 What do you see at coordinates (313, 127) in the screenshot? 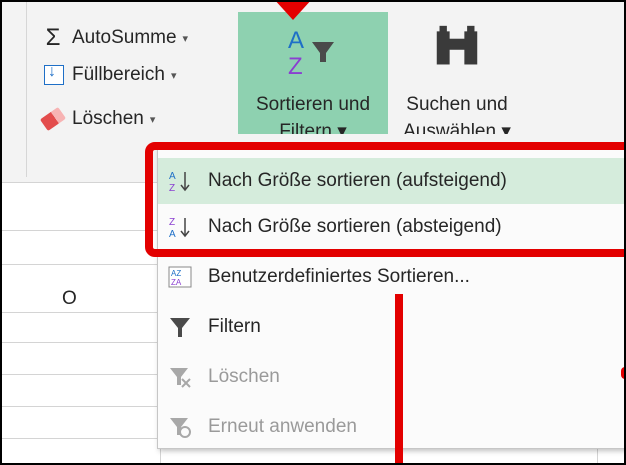
I see `sort-filter-label-2: Filtern ▾` at bounding box center [313, 127].